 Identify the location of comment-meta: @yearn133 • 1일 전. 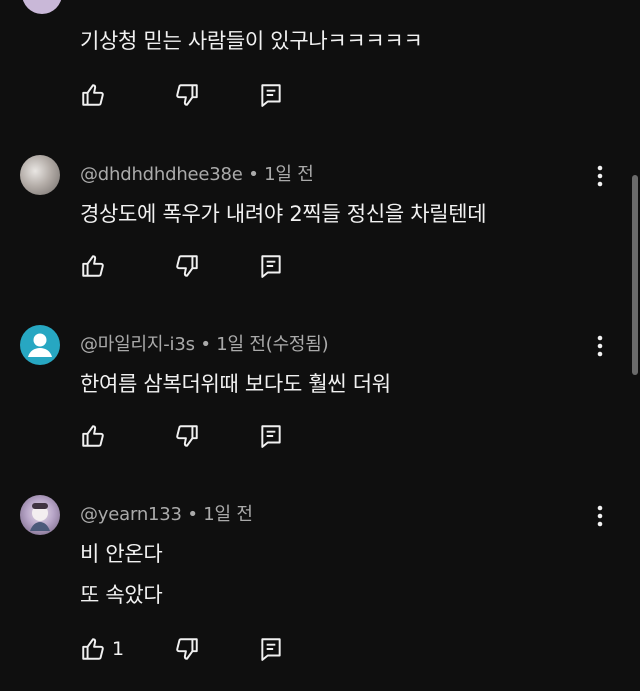
(166, 513).